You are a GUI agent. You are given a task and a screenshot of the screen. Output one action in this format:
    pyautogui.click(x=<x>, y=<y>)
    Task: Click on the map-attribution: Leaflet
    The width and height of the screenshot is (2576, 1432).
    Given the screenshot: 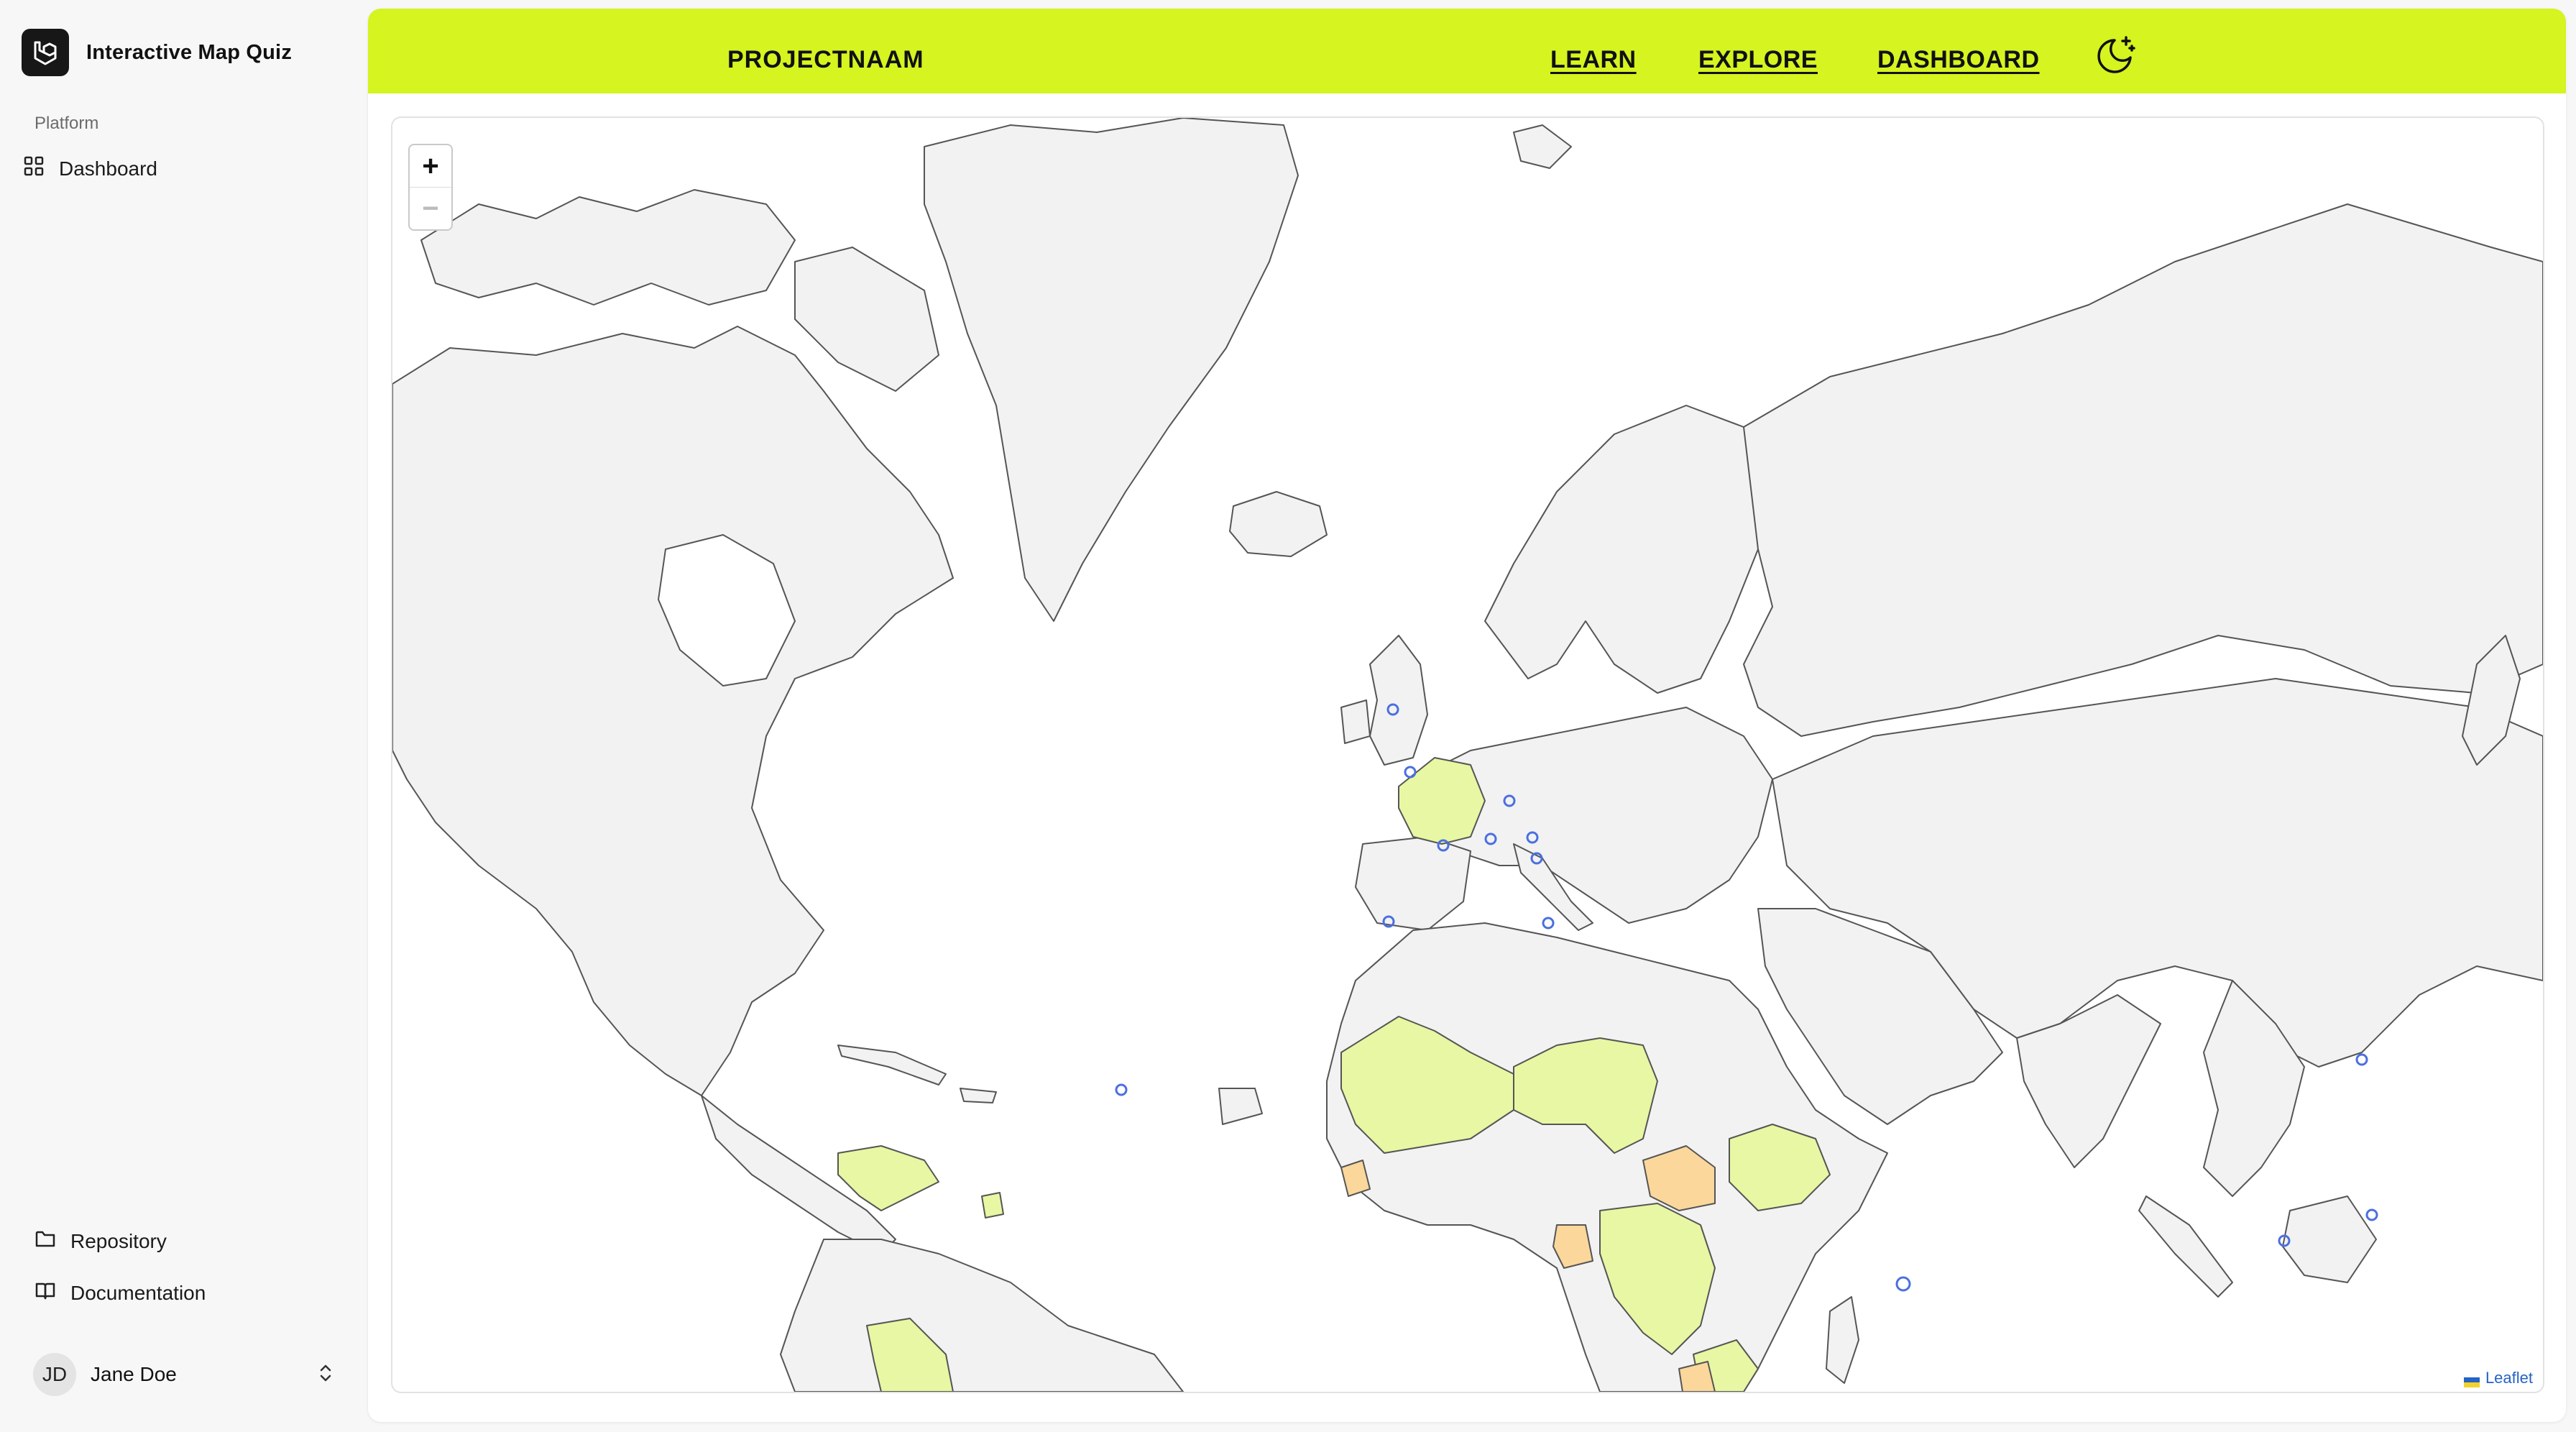 What is the action you would take?
    pyautogui.click(x=2498, y=1378)
    